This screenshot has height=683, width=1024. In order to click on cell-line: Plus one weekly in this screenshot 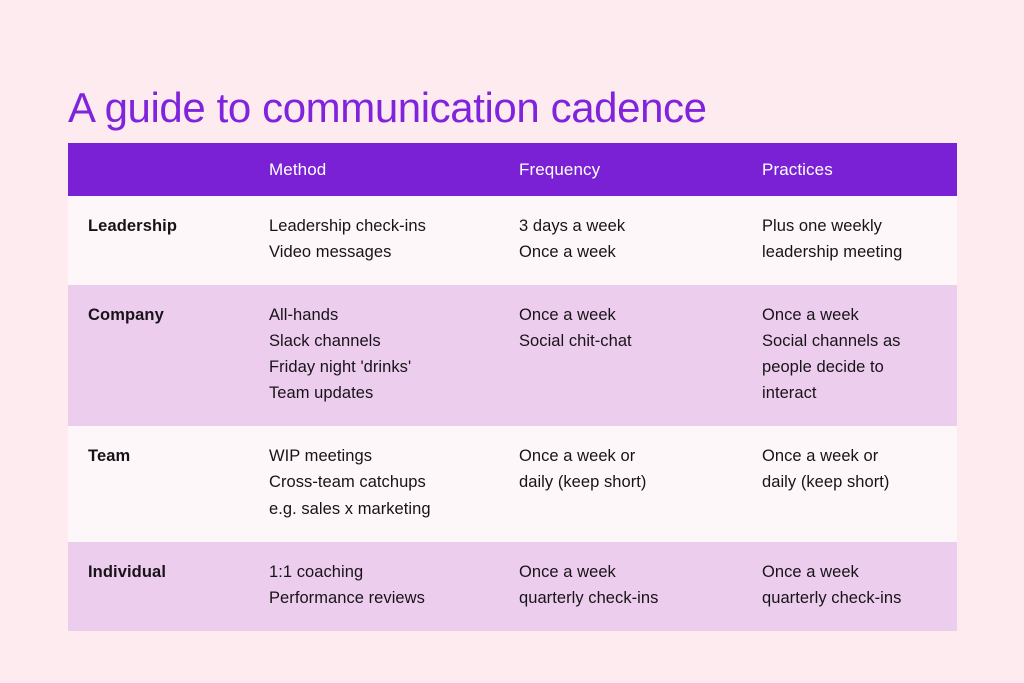, I will do `click(822, 226)`.